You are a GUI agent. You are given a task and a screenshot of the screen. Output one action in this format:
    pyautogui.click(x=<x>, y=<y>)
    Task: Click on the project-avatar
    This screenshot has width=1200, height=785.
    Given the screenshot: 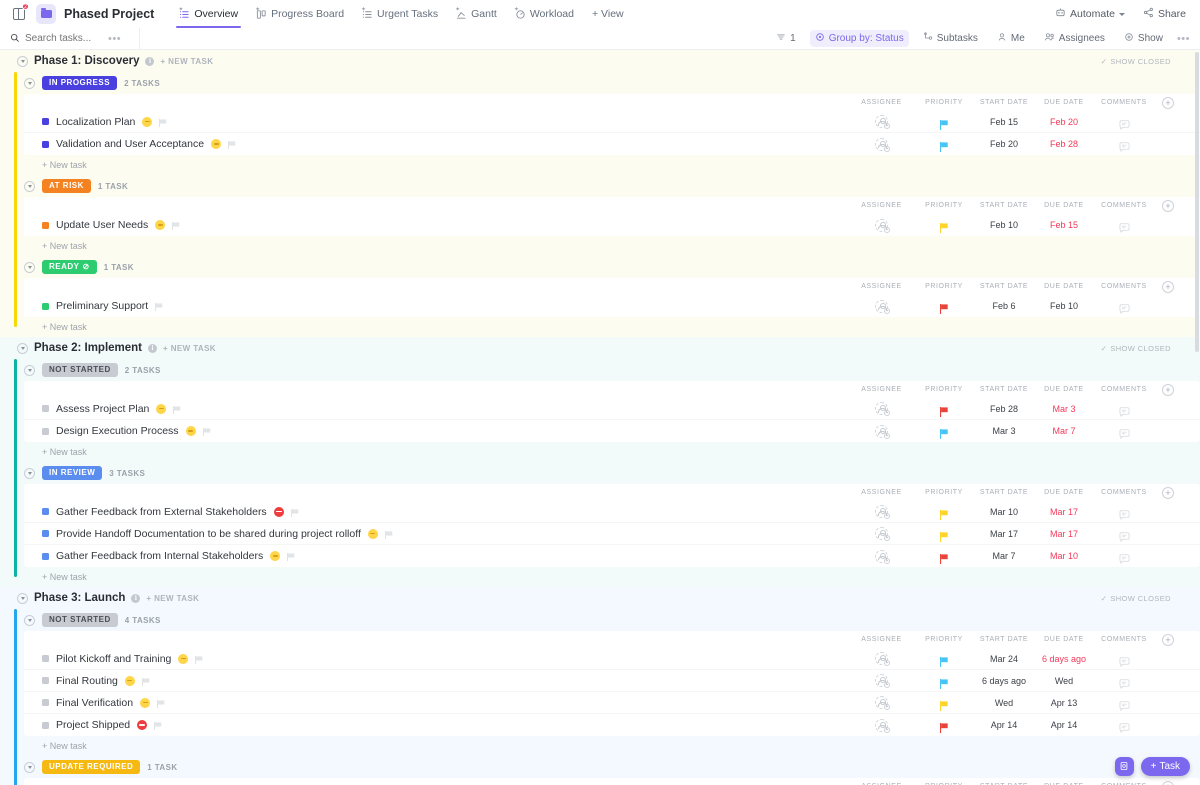 What is the action you would take?
    pyautogui.click(x=46, y=14)
    